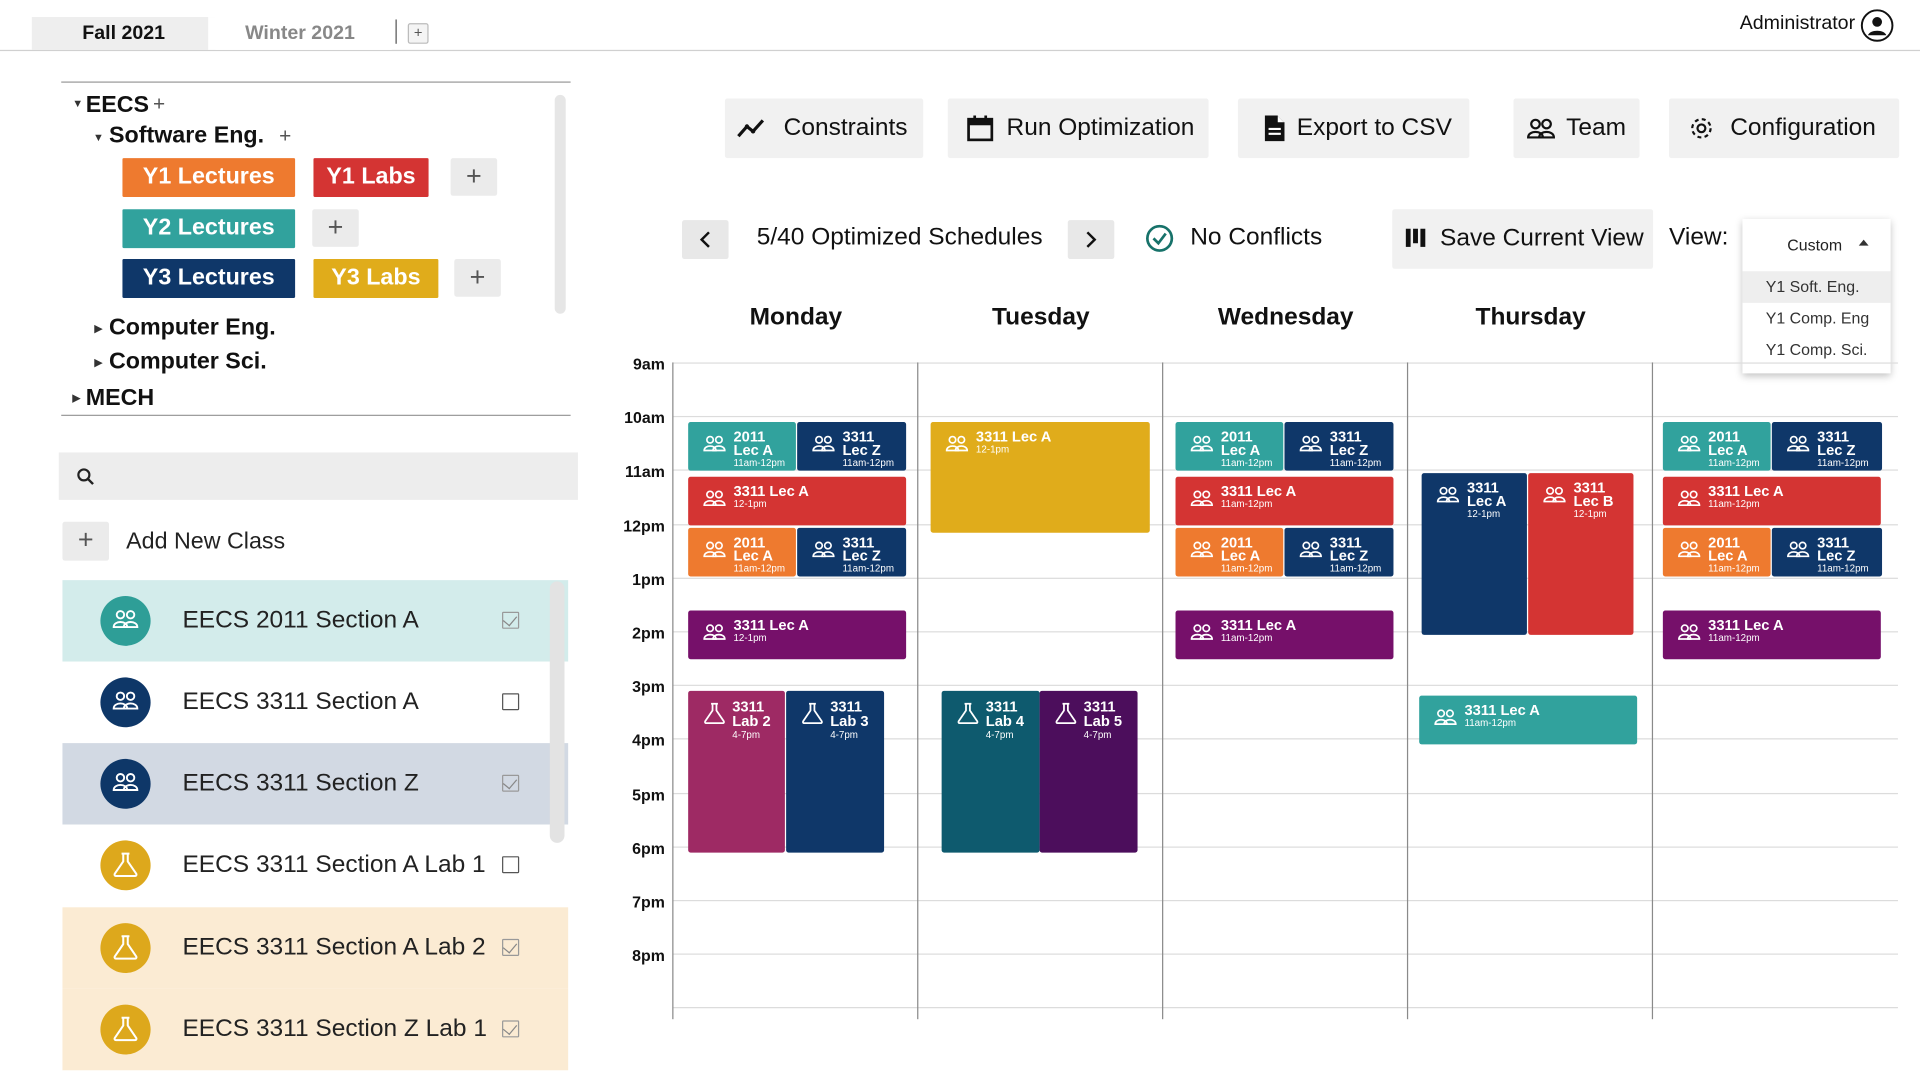 This screenshot has width=1920, height=1080. I want to click on group-y3-labs: Y3 Labs, so click(376, 278).